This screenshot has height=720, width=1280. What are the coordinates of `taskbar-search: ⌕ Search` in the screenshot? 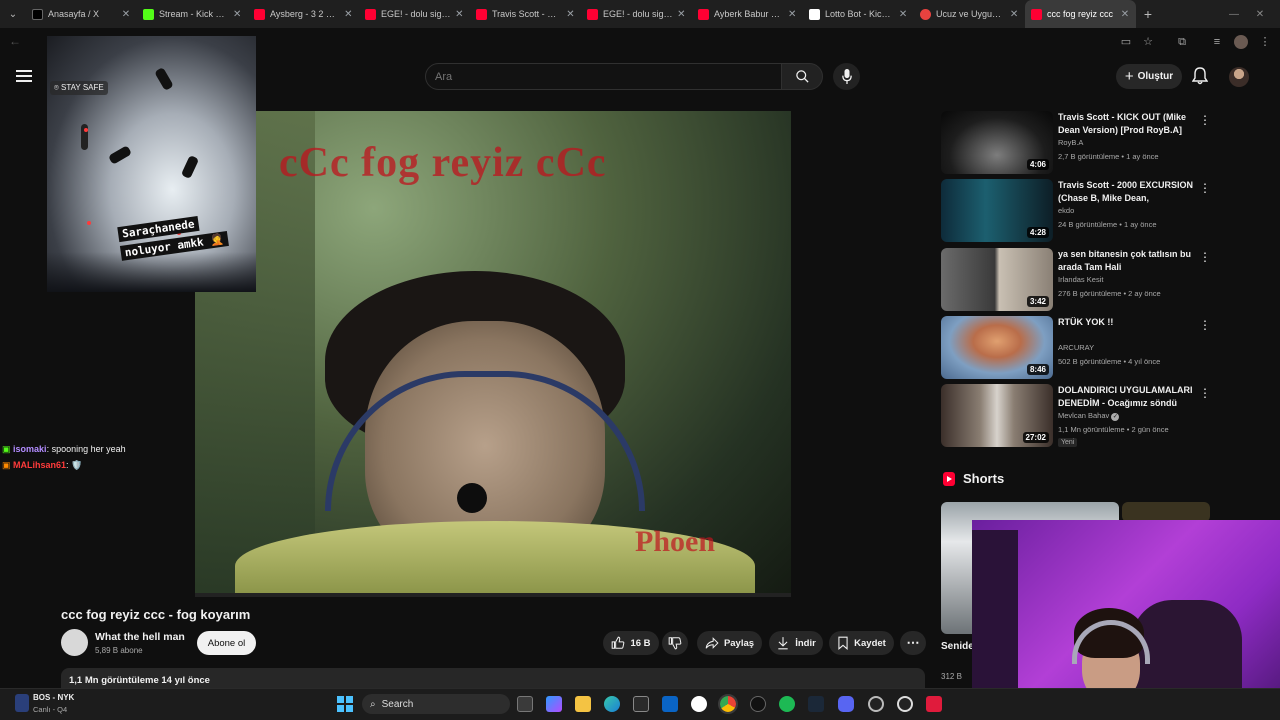 It's located at (436, 704).